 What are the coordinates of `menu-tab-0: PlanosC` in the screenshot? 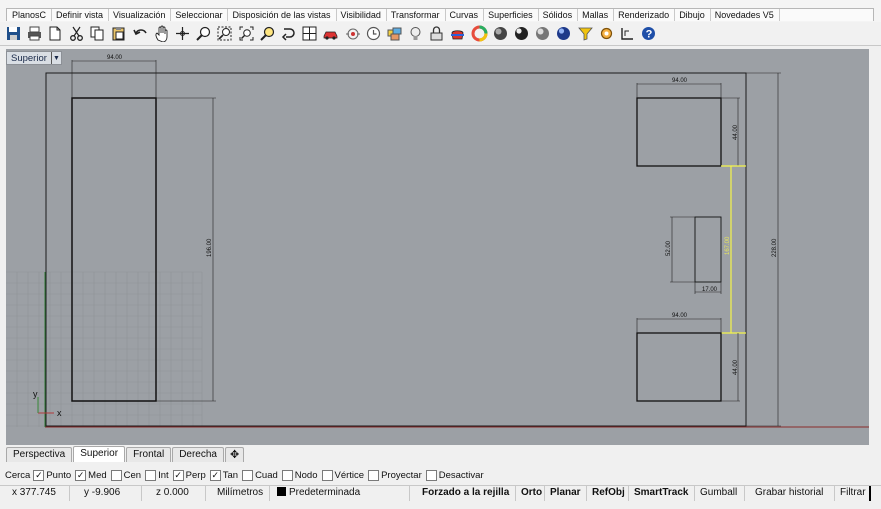 It's located at (30, 15).